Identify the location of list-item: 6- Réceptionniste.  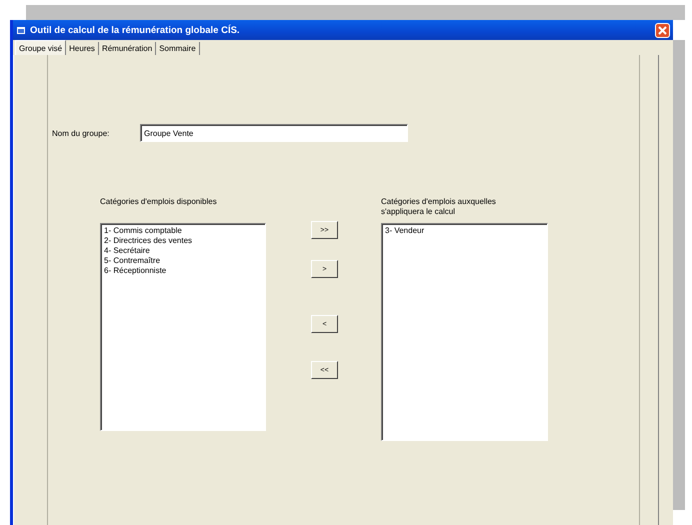
(135, 271).